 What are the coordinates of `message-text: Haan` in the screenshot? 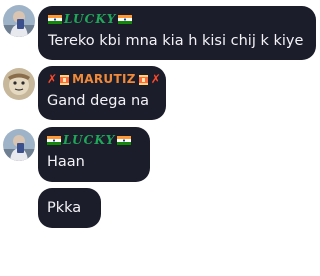 It's located at (66, 162).